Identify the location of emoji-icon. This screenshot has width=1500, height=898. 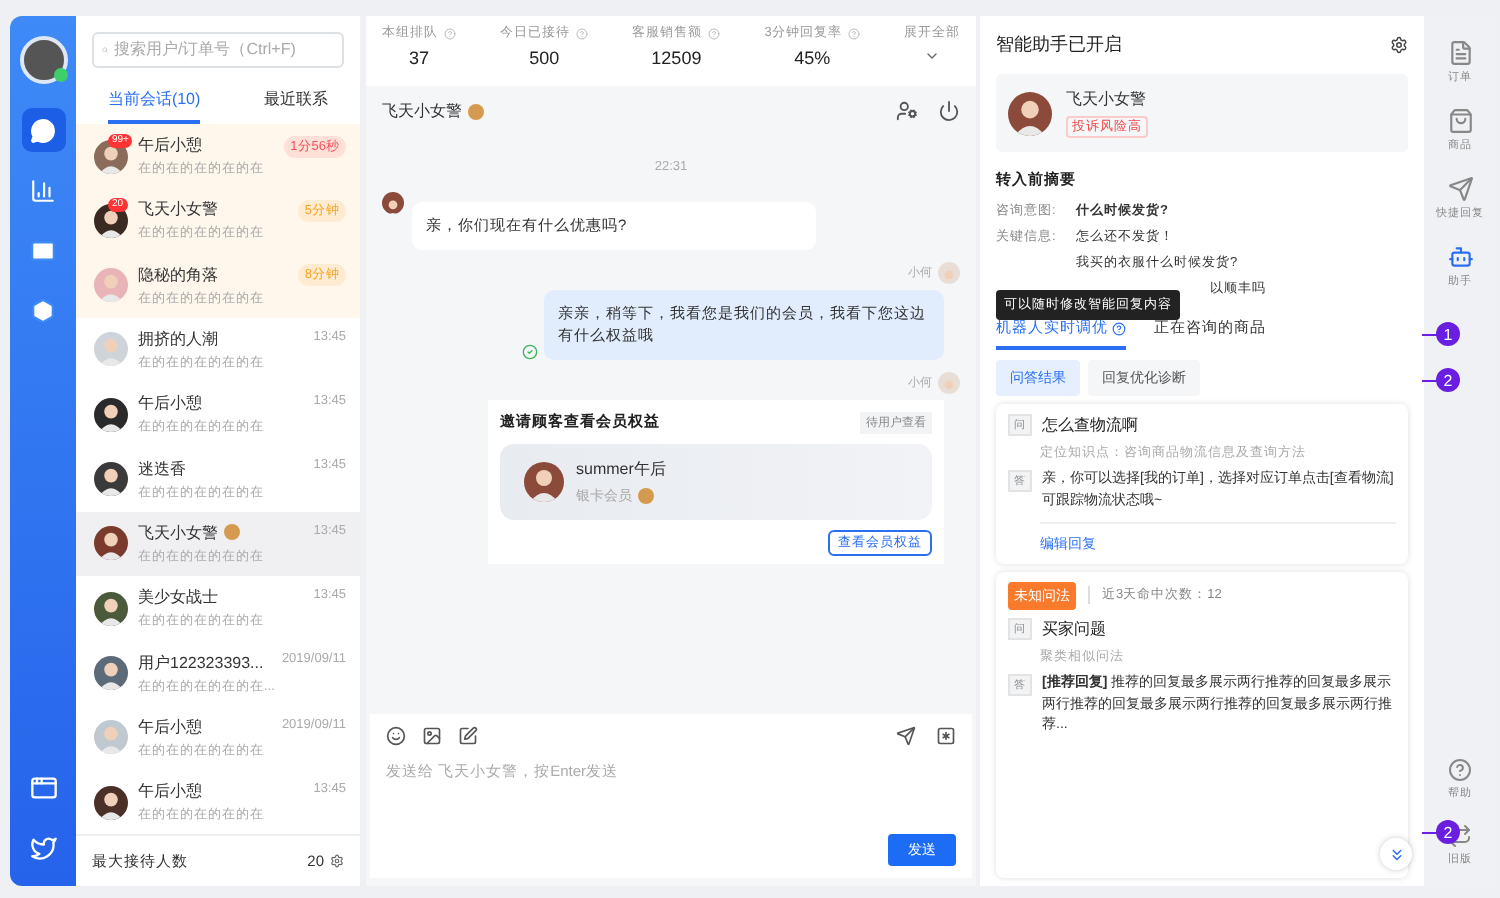
(396, 736).